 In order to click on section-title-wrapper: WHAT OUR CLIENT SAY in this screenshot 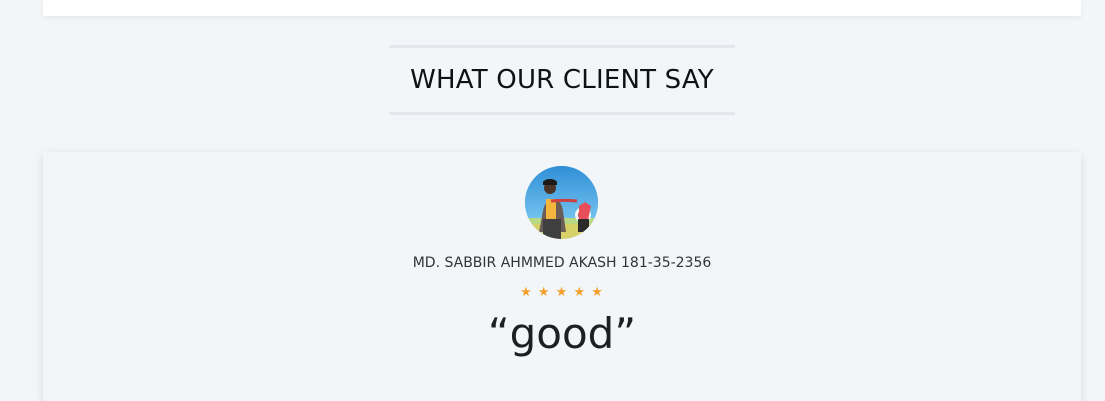, I will do `click(562, 80)`.